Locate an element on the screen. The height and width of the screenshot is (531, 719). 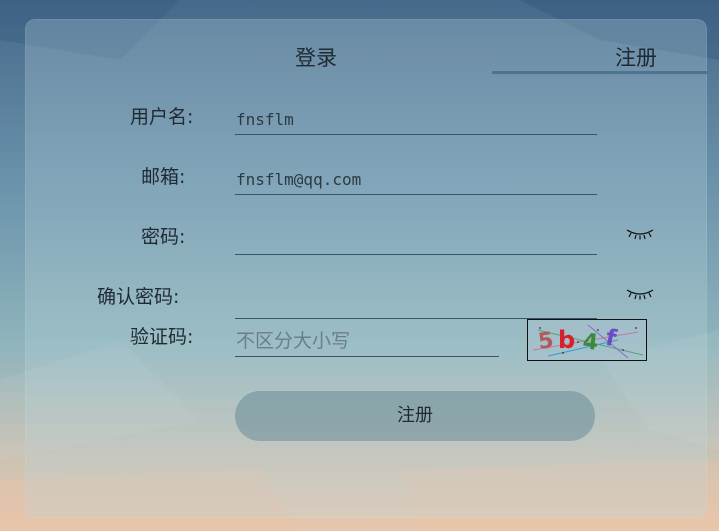
captcha-label: 验证码: is located at coordinates (162, 337).